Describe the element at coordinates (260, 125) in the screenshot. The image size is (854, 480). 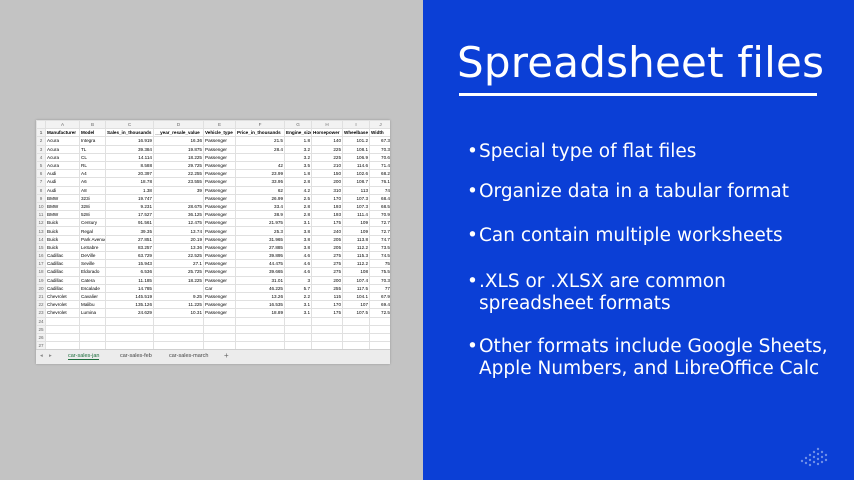
I see `column-letter: F` at that location.